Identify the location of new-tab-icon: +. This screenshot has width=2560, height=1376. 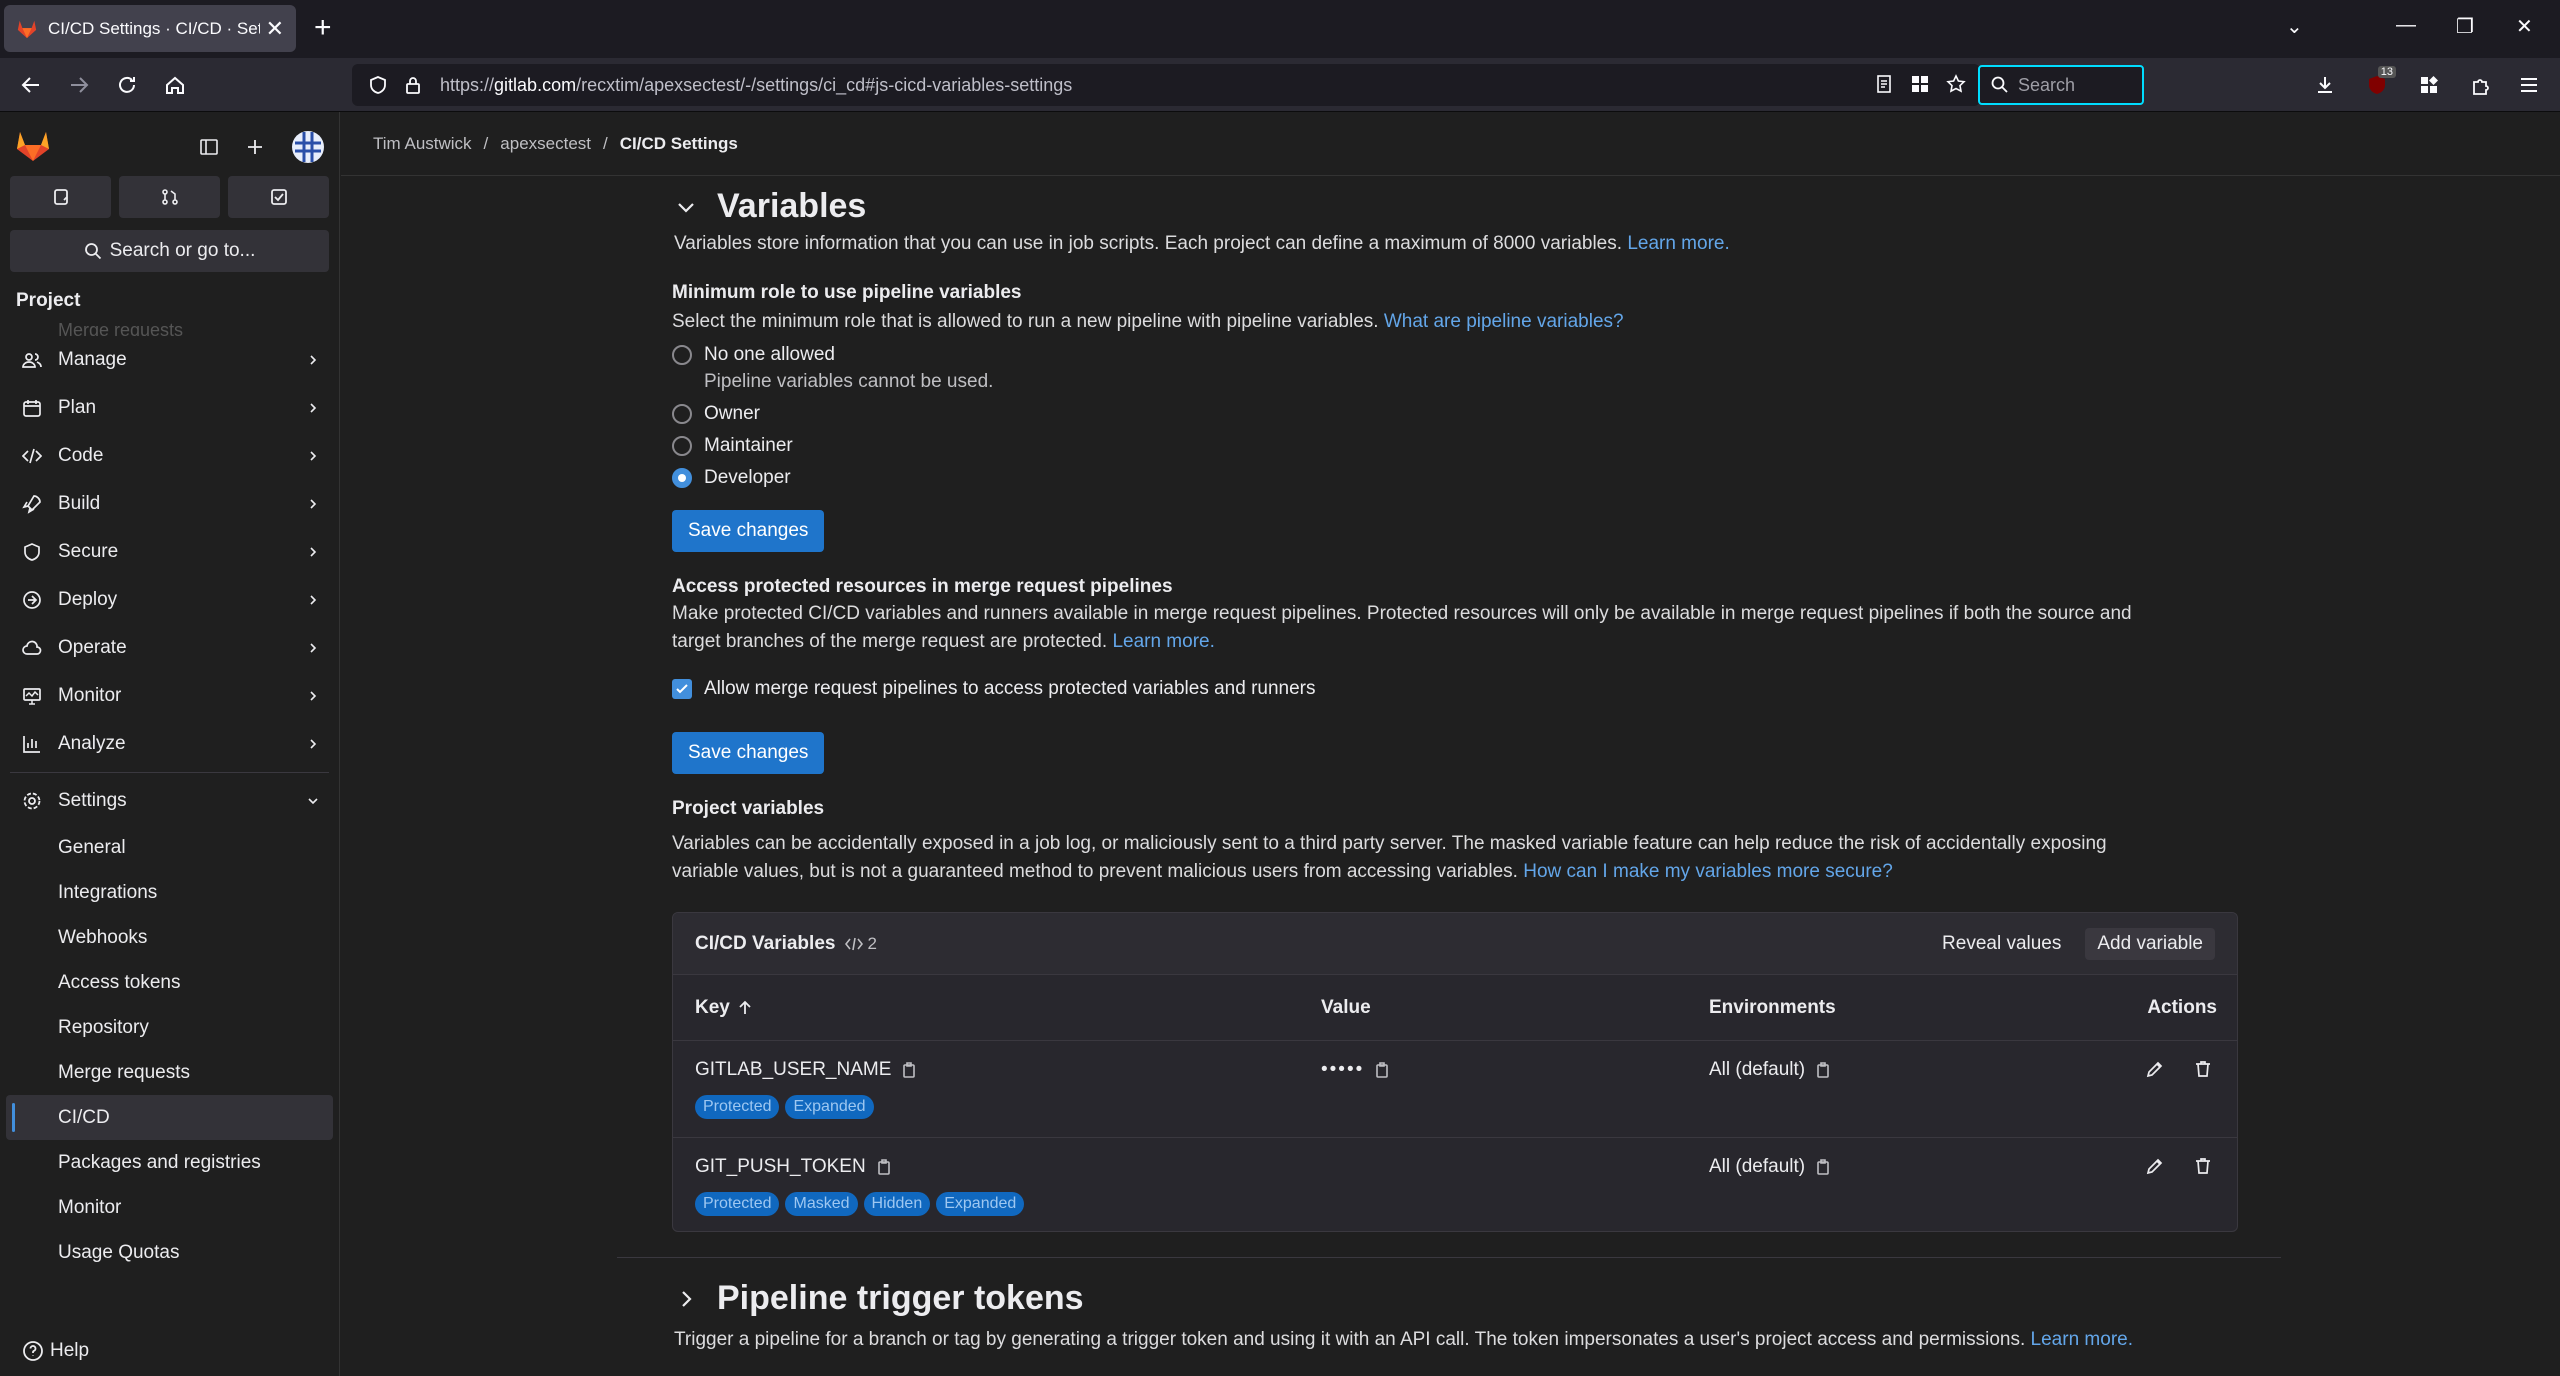
(323, 28).